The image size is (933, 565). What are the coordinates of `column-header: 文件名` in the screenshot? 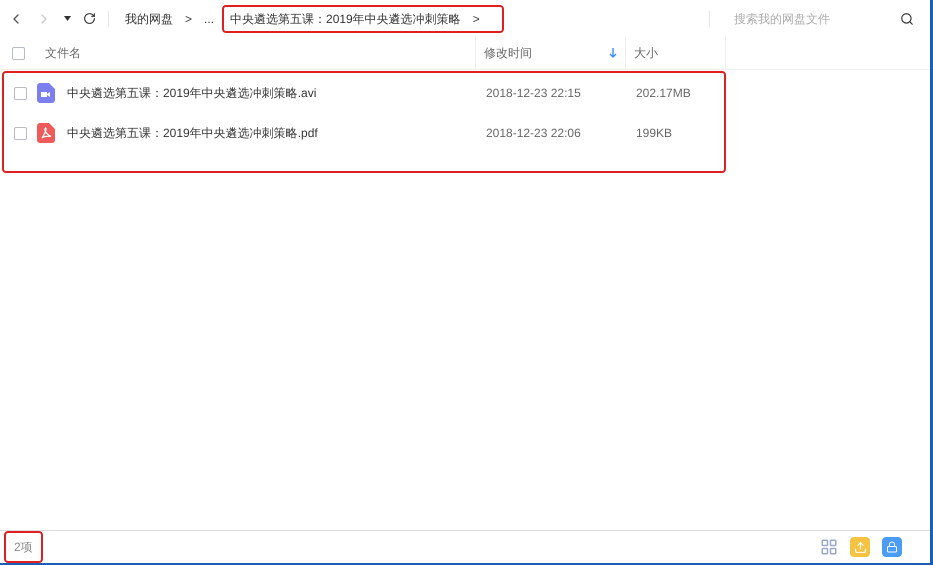 It's located at (256, 53).